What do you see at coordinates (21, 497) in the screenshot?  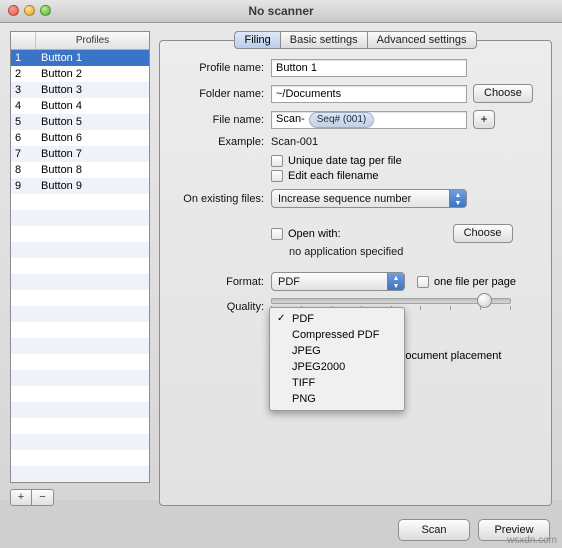 I see `add-profile-button: +` at bounding box center [21, 497].